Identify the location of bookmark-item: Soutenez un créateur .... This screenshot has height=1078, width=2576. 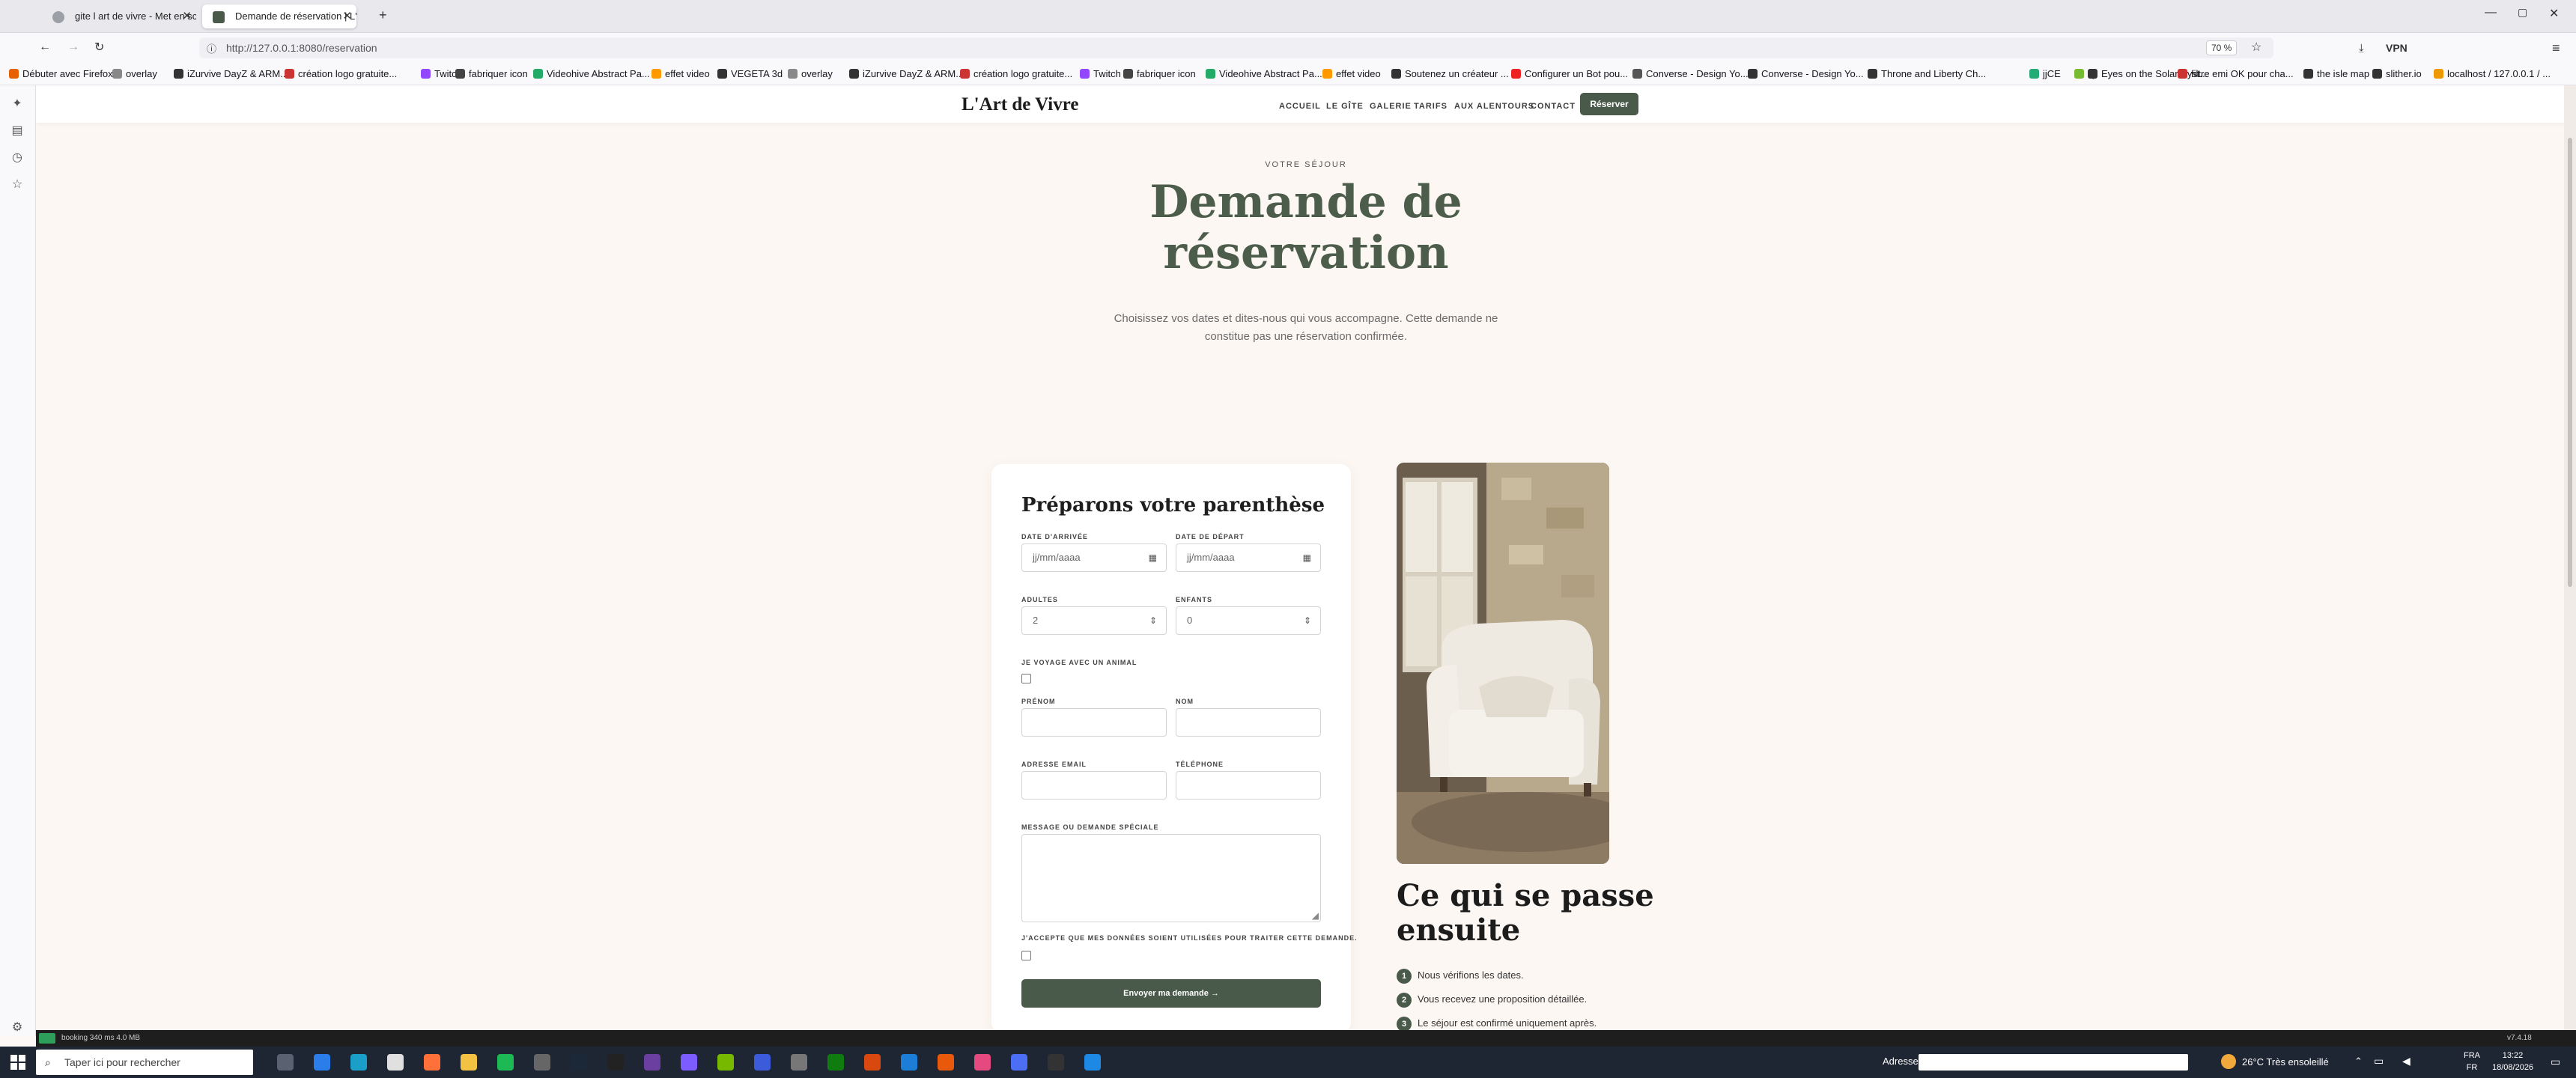
(1450, 73).